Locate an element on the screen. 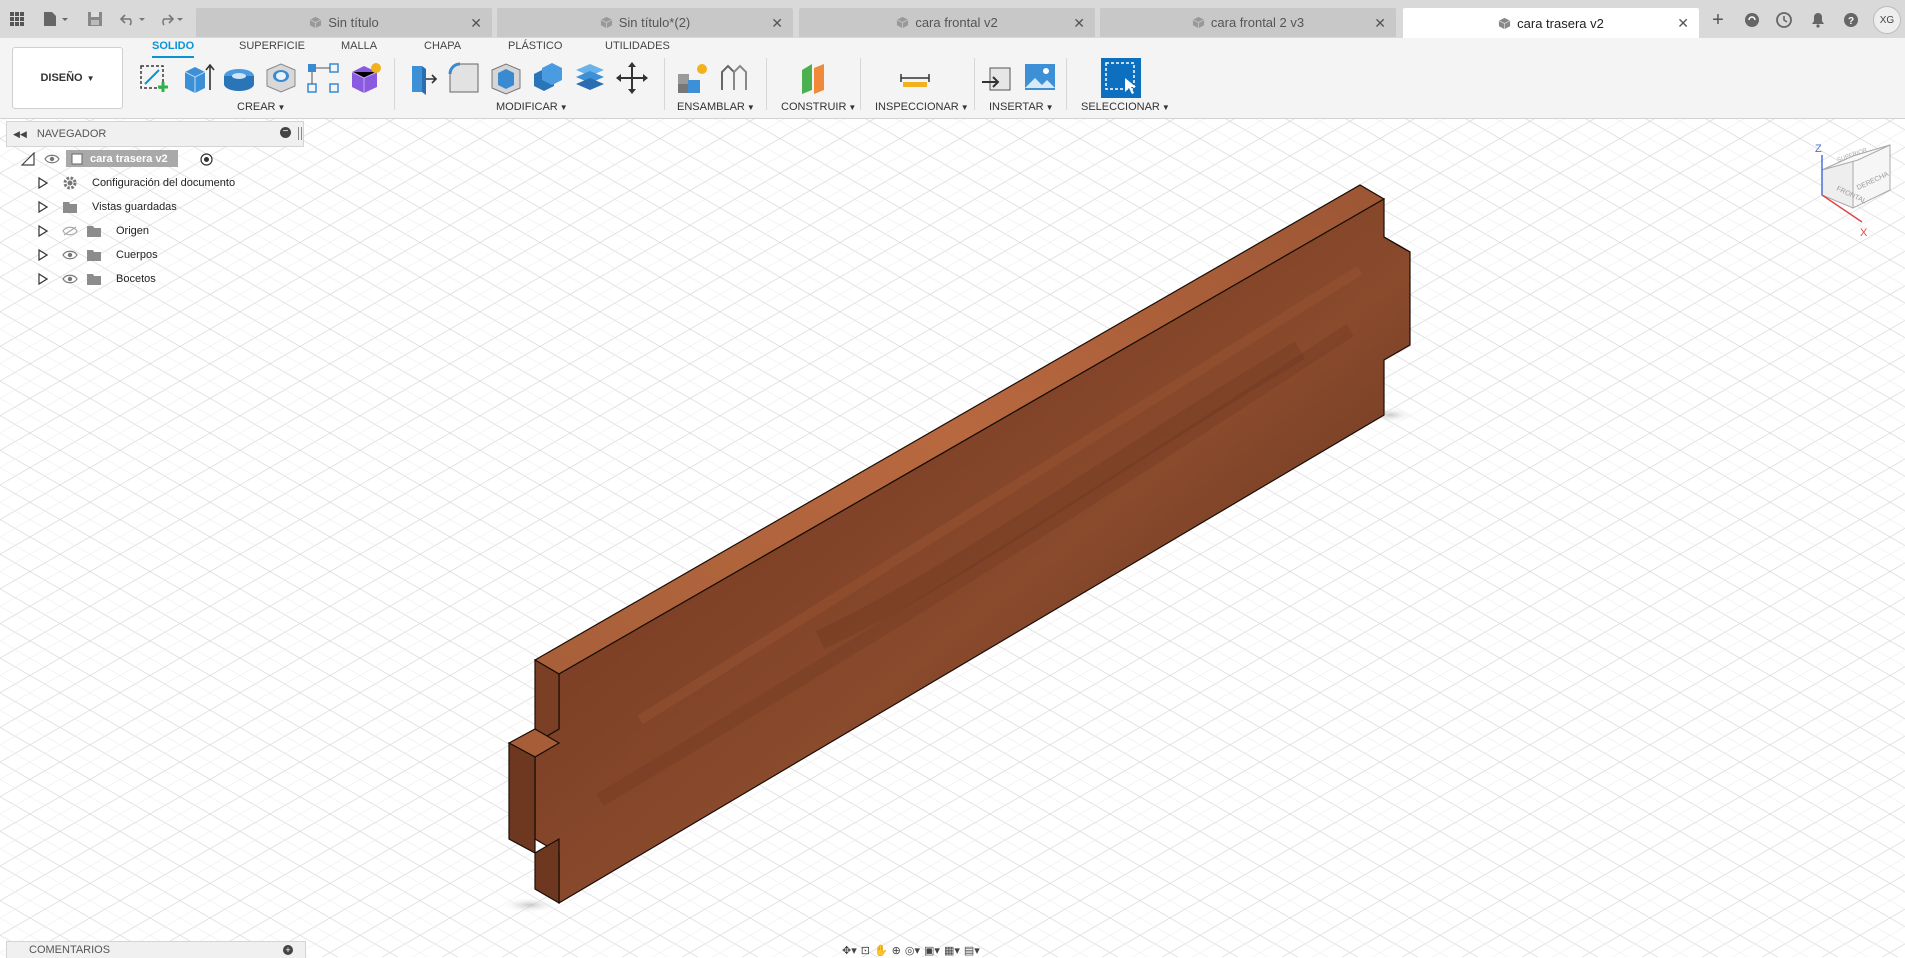 The image size is (1905, 958). help-icon: ? is located at coordinates (1851, 20).